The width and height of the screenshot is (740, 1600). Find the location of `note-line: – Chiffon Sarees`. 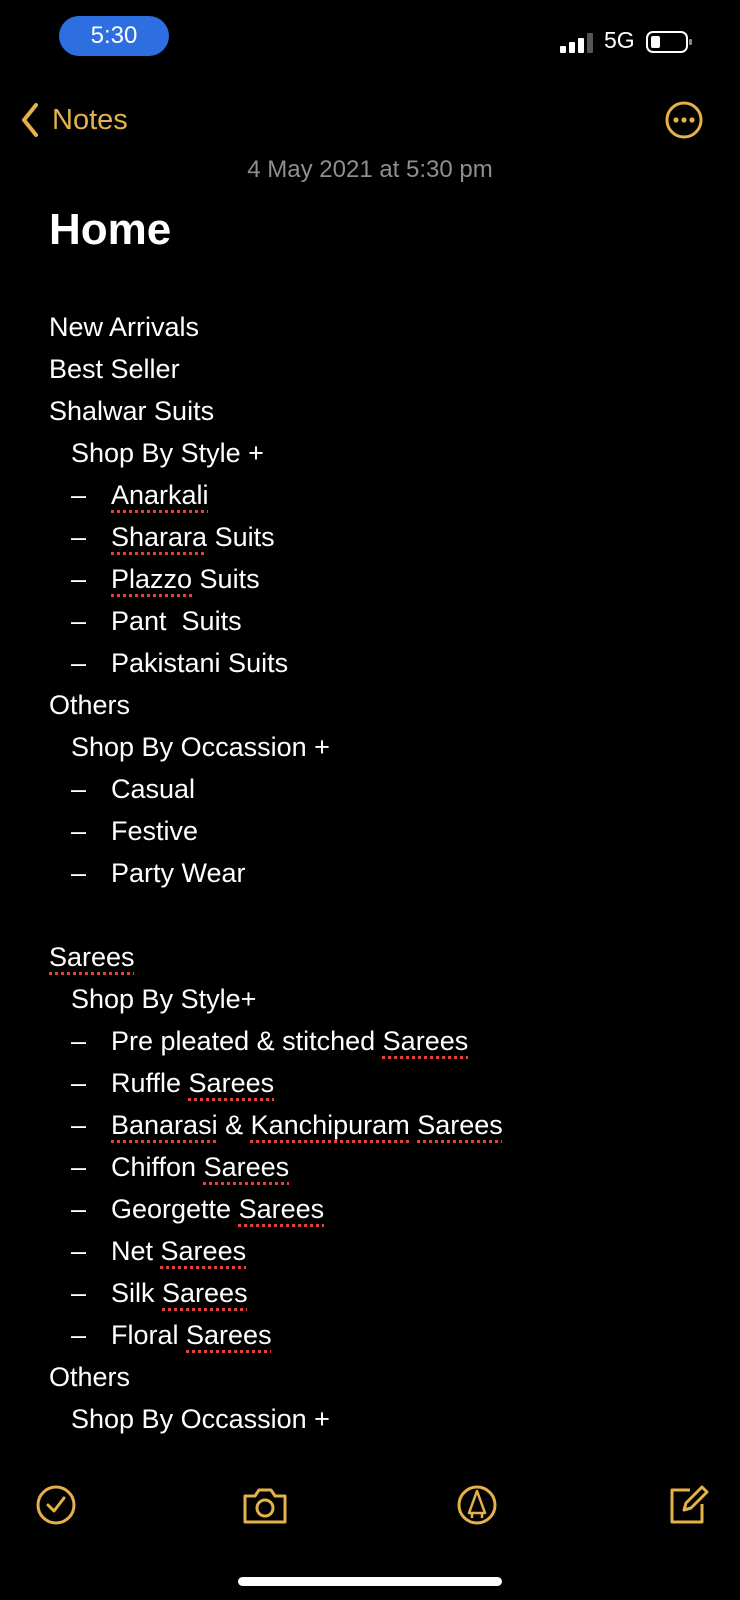

note-line: – Chiffon Sarees is located at coordinates (379, 1167).